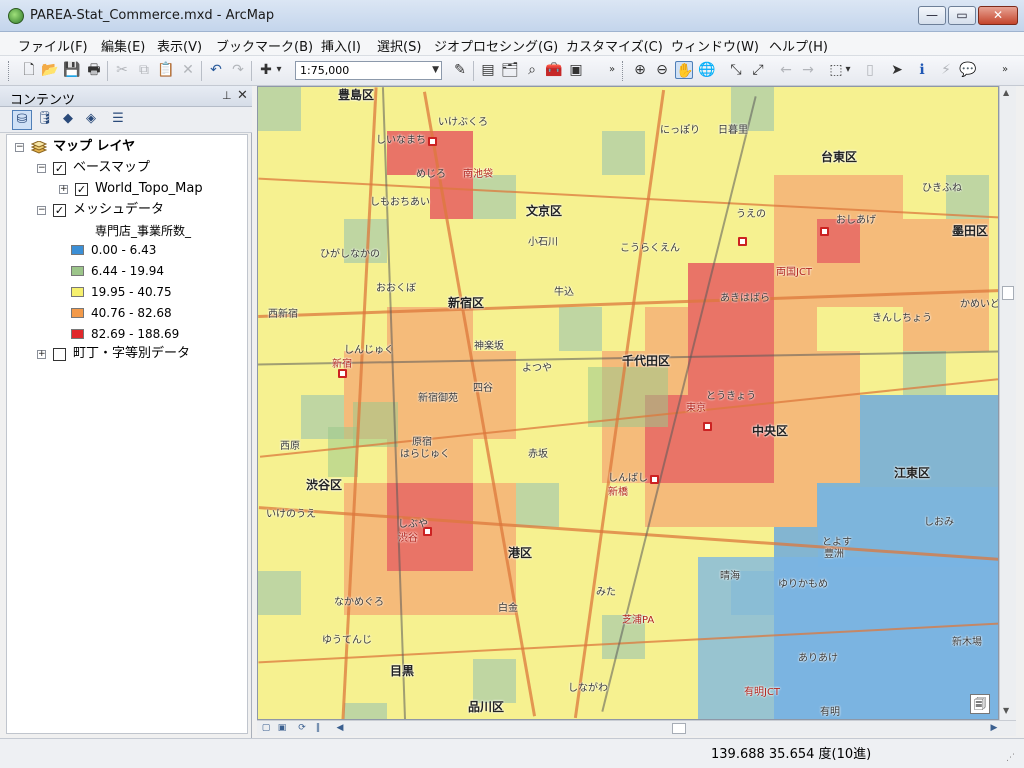 The height and width of the screenshot is (768, 1024). What do you see at coordinates (72, 70) in the screenshot?
I see `save-icon: 💾` at bounding box center [72, 70].